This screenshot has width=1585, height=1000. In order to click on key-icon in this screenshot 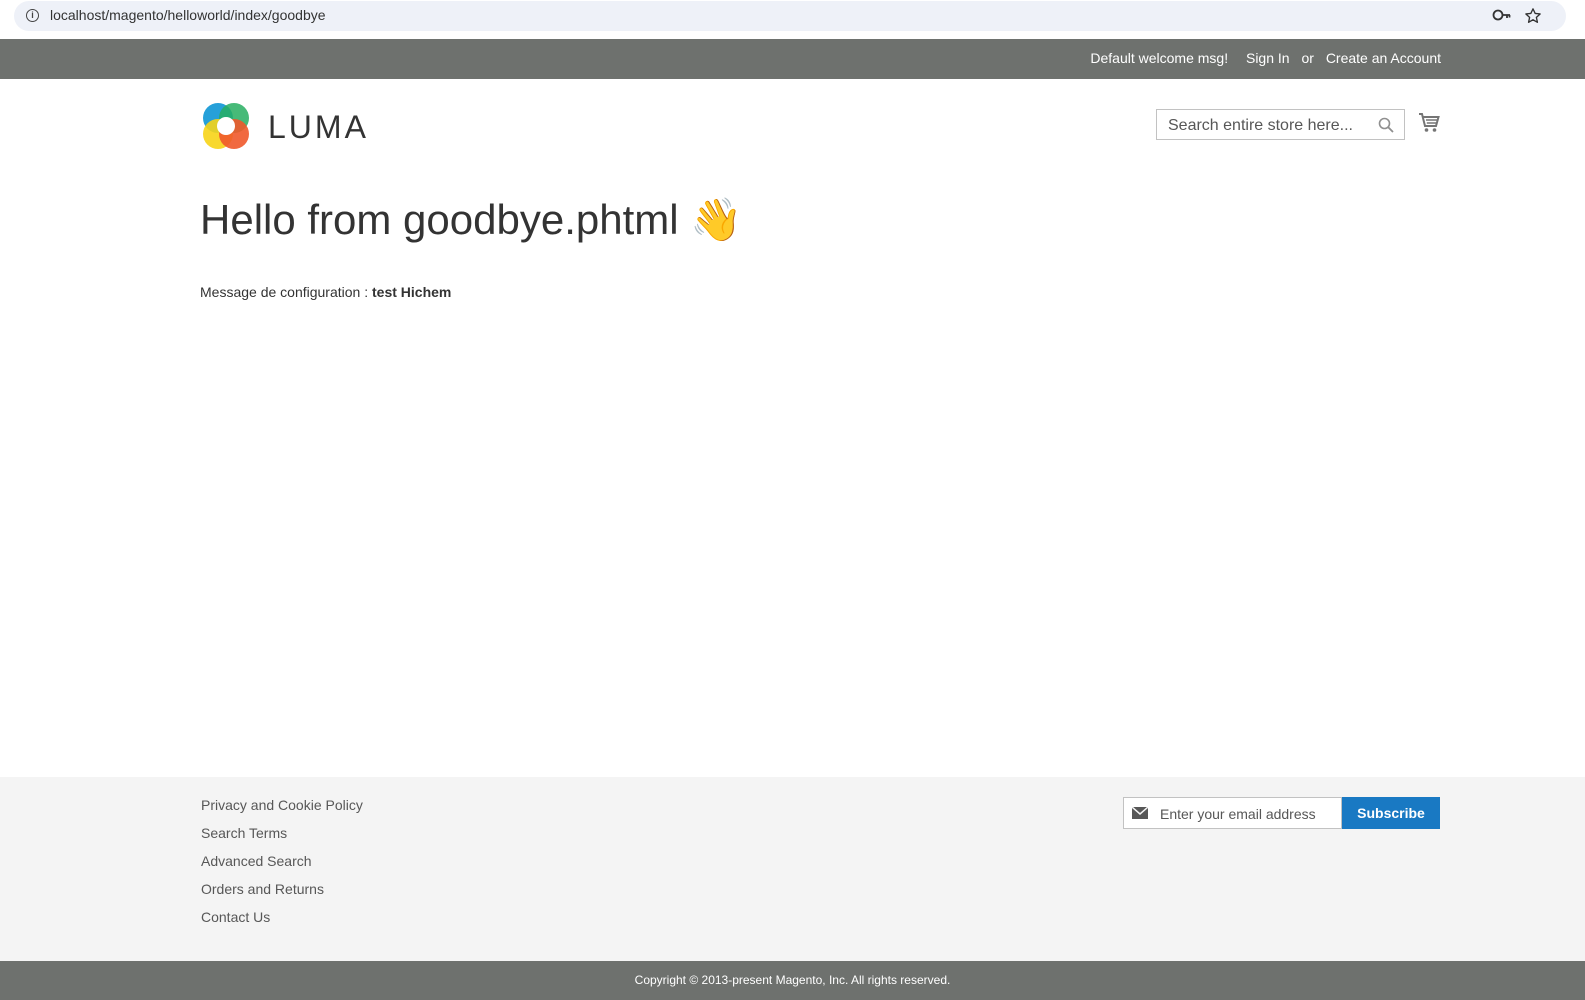, I will do `click(1502, 15)`.